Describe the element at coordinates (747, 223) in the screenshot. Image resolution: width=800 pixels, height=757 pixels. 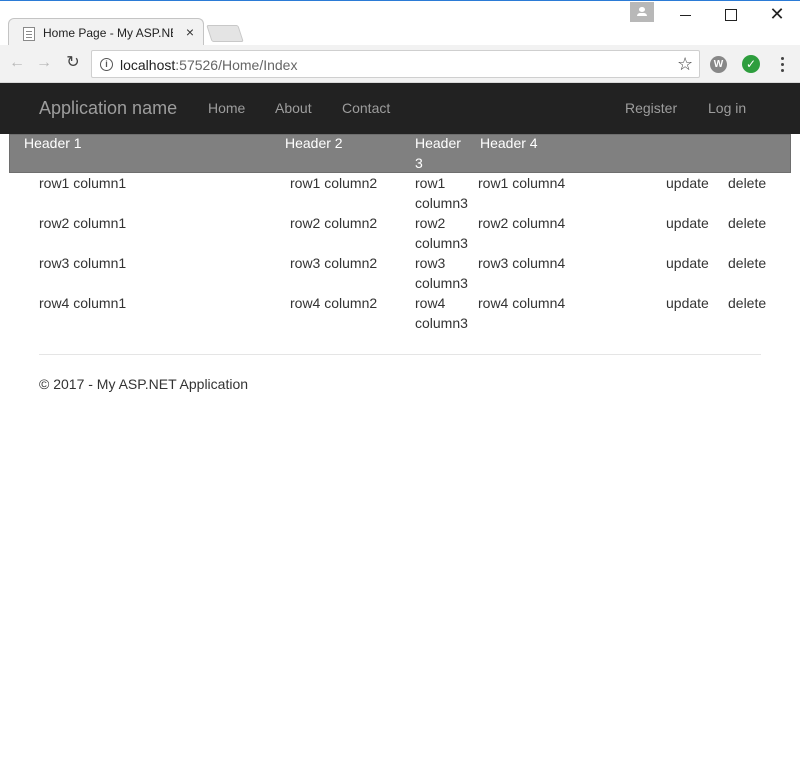
I see `row2-delete-link: delete` at that location.